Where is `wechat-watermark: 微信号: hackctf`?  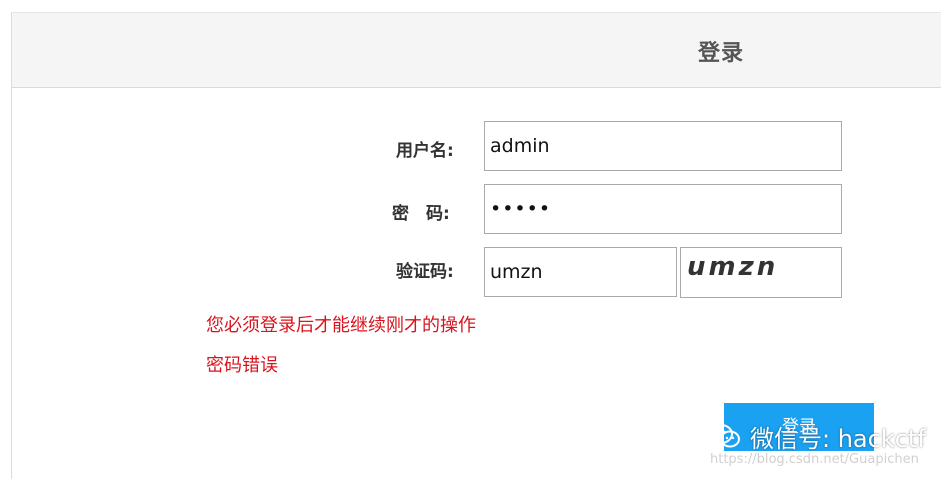
wechat-watermark: 微信号: hackctf is located at coordinates (817, 437).